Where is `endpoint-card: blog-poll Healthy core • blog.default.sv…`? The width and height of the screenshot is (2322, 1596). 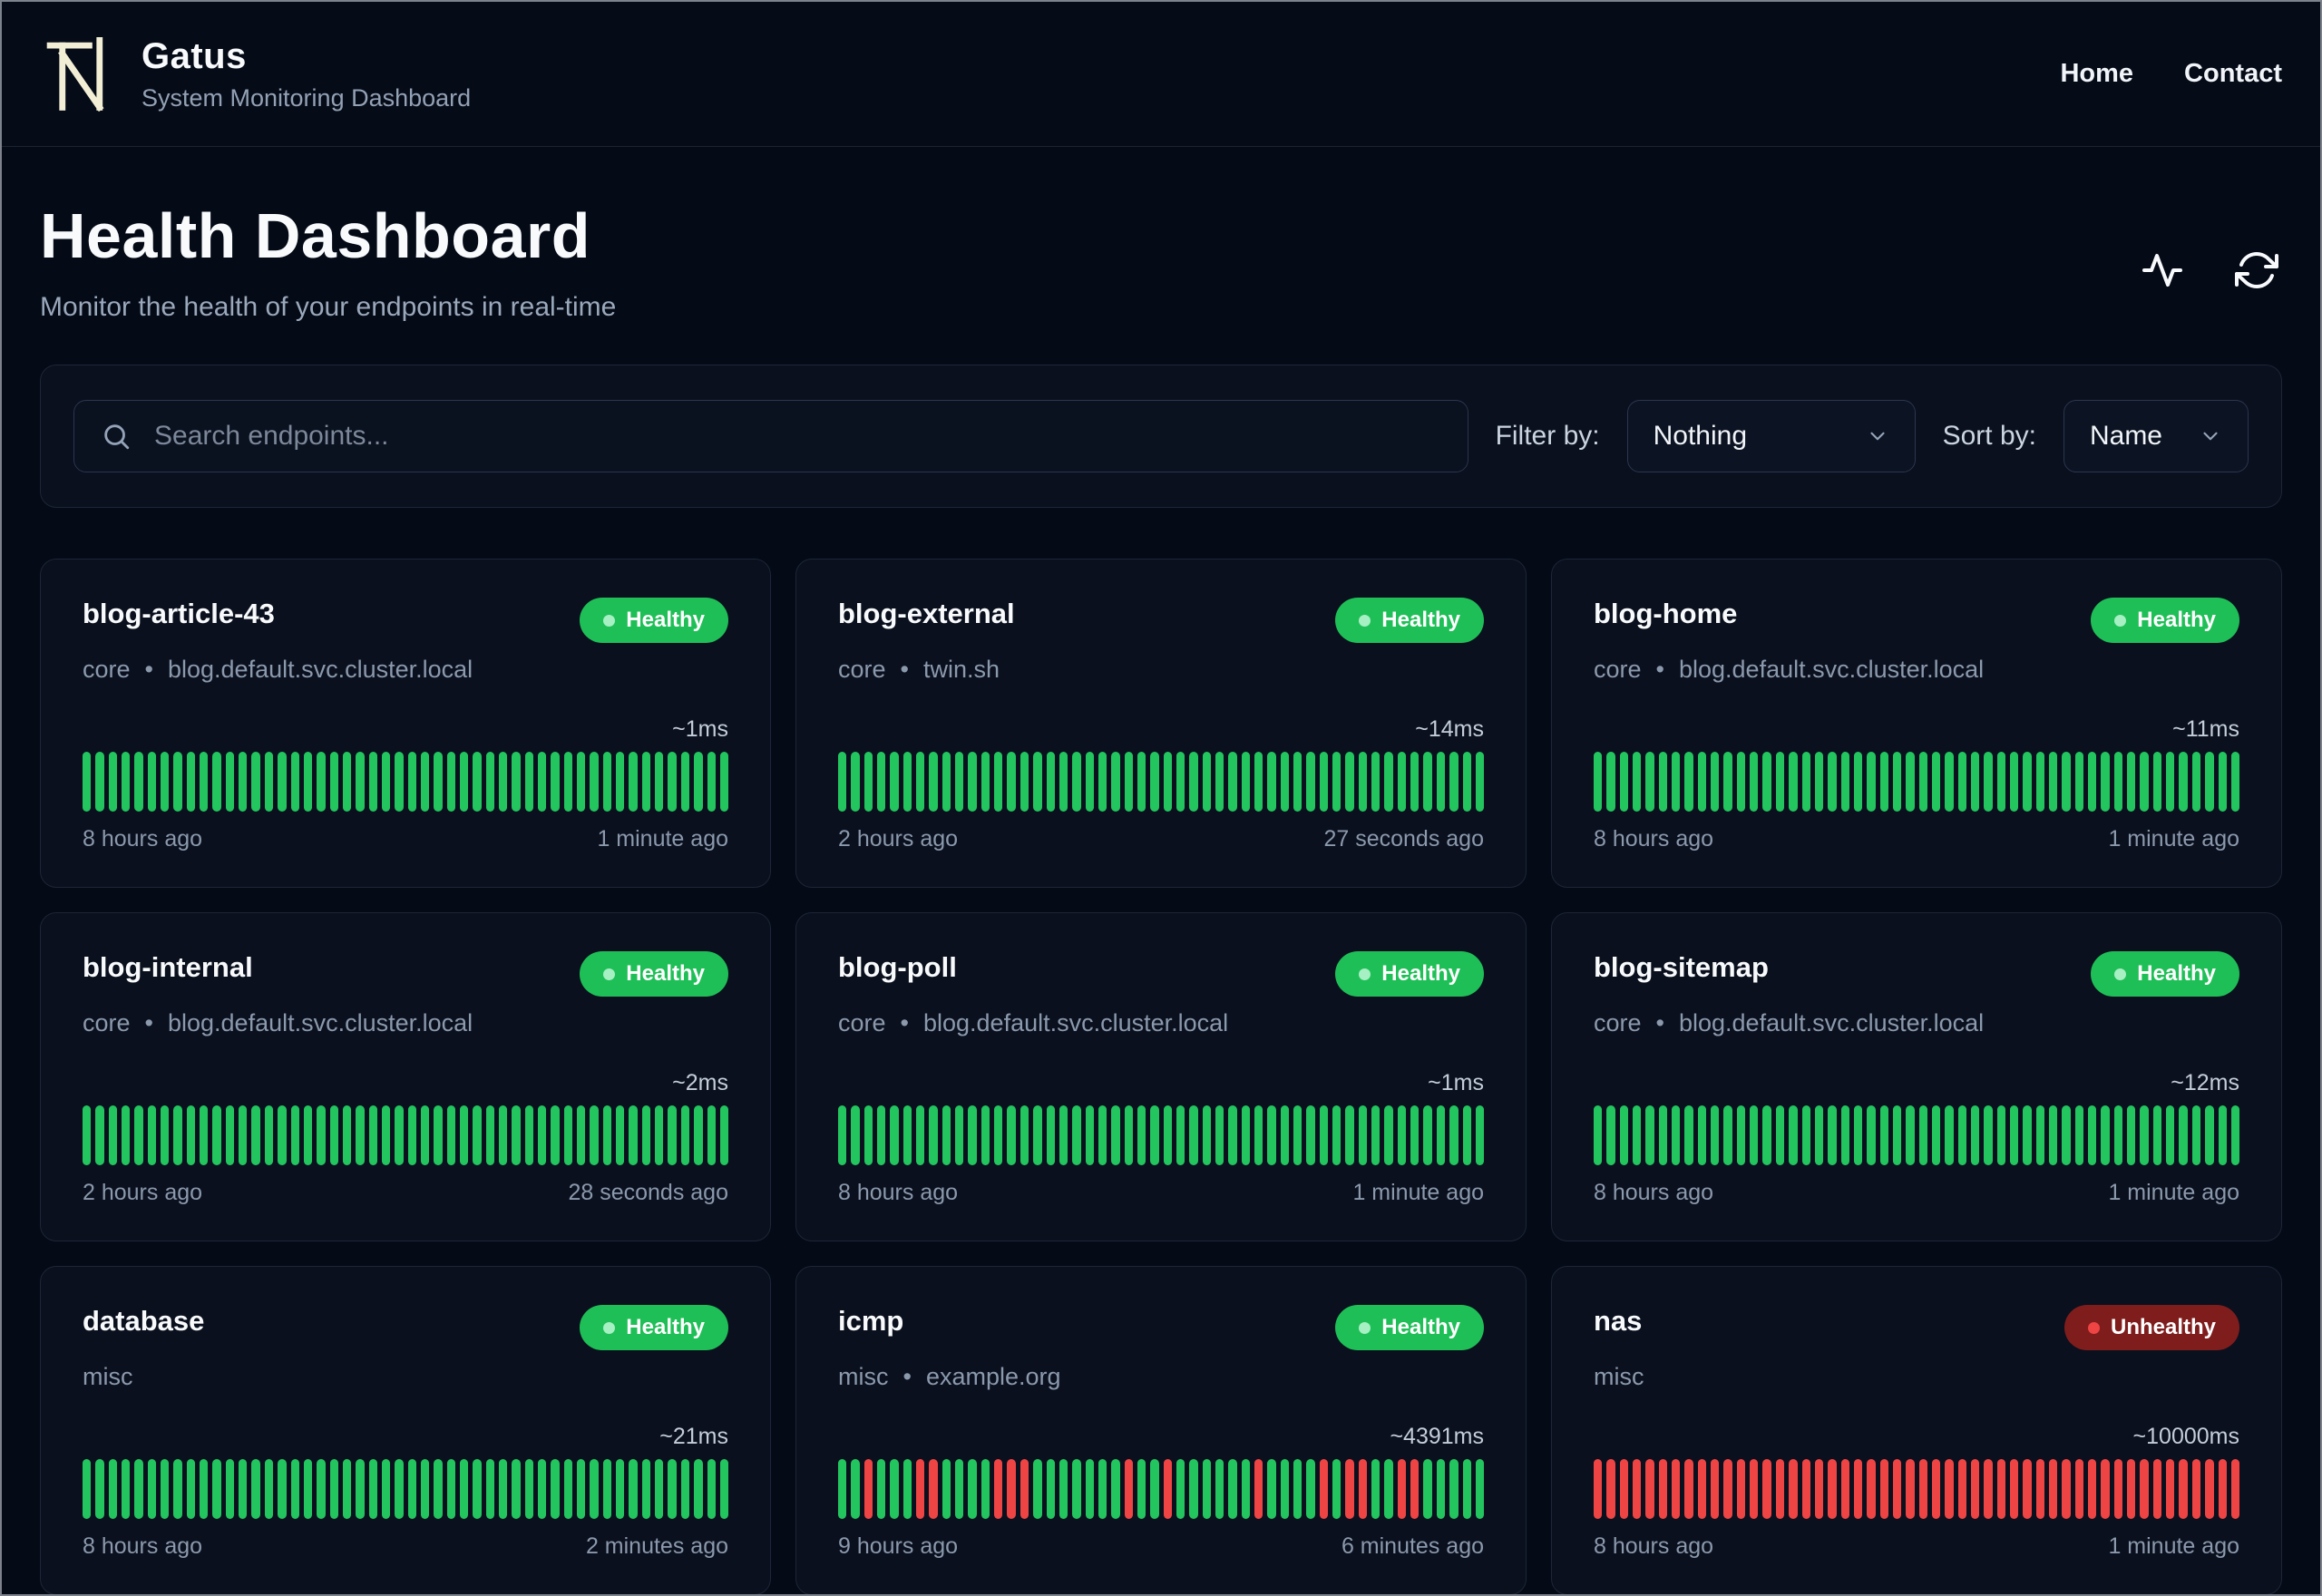 endpoint-card: blog-poll Healthy core • blog.default.sv… is located at coordinates (1161, 1076).